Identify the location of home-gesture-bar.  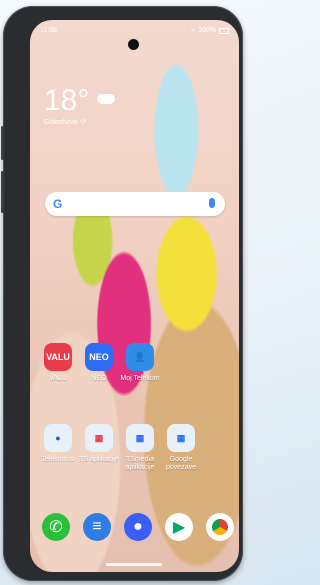
(134, 564).